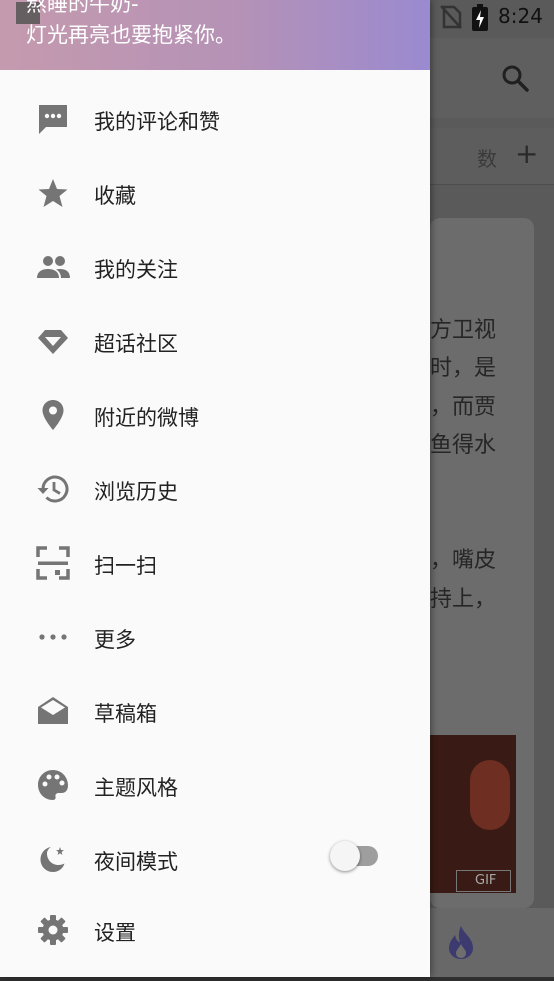  Describe the element at coordinates (215, 564) in the screenshot. I see `menu-item-scan: 扫一扫` at that location.